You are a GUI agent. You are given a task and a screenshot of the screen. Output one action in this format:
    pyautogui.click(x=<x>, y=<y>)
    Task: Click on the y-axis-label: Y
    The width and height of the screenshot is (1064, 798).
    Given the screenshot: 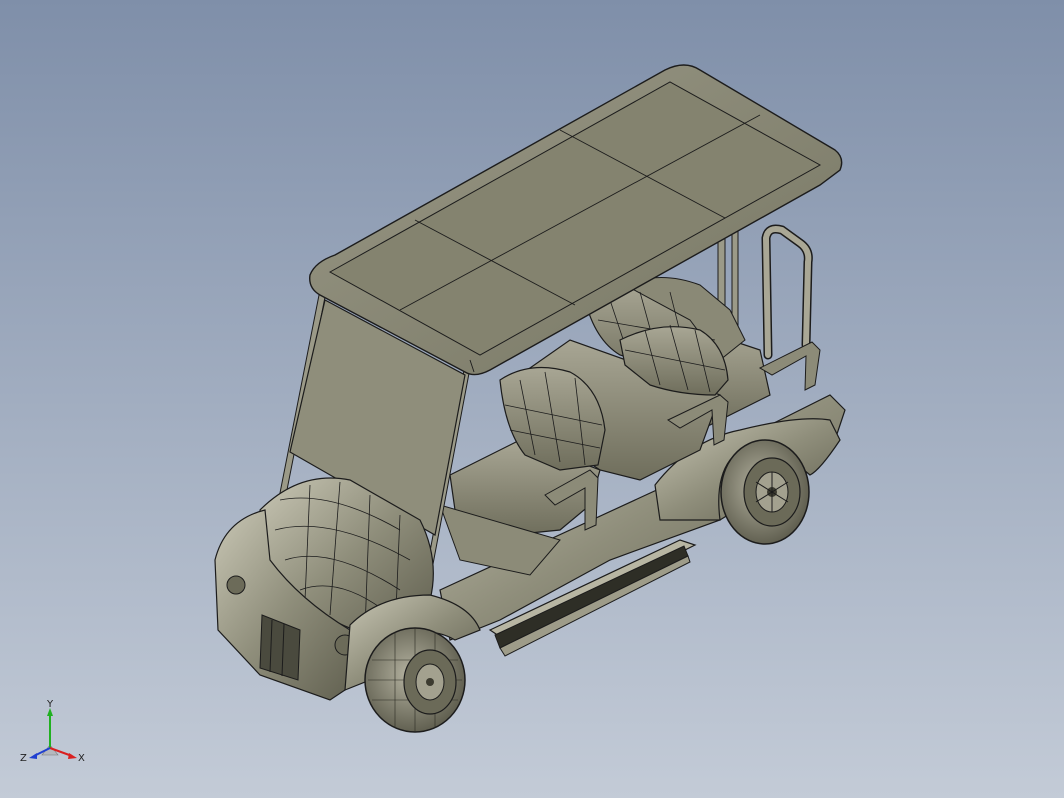 What is the action you would take?
    pyautogui.click(x=50, y=705)
    